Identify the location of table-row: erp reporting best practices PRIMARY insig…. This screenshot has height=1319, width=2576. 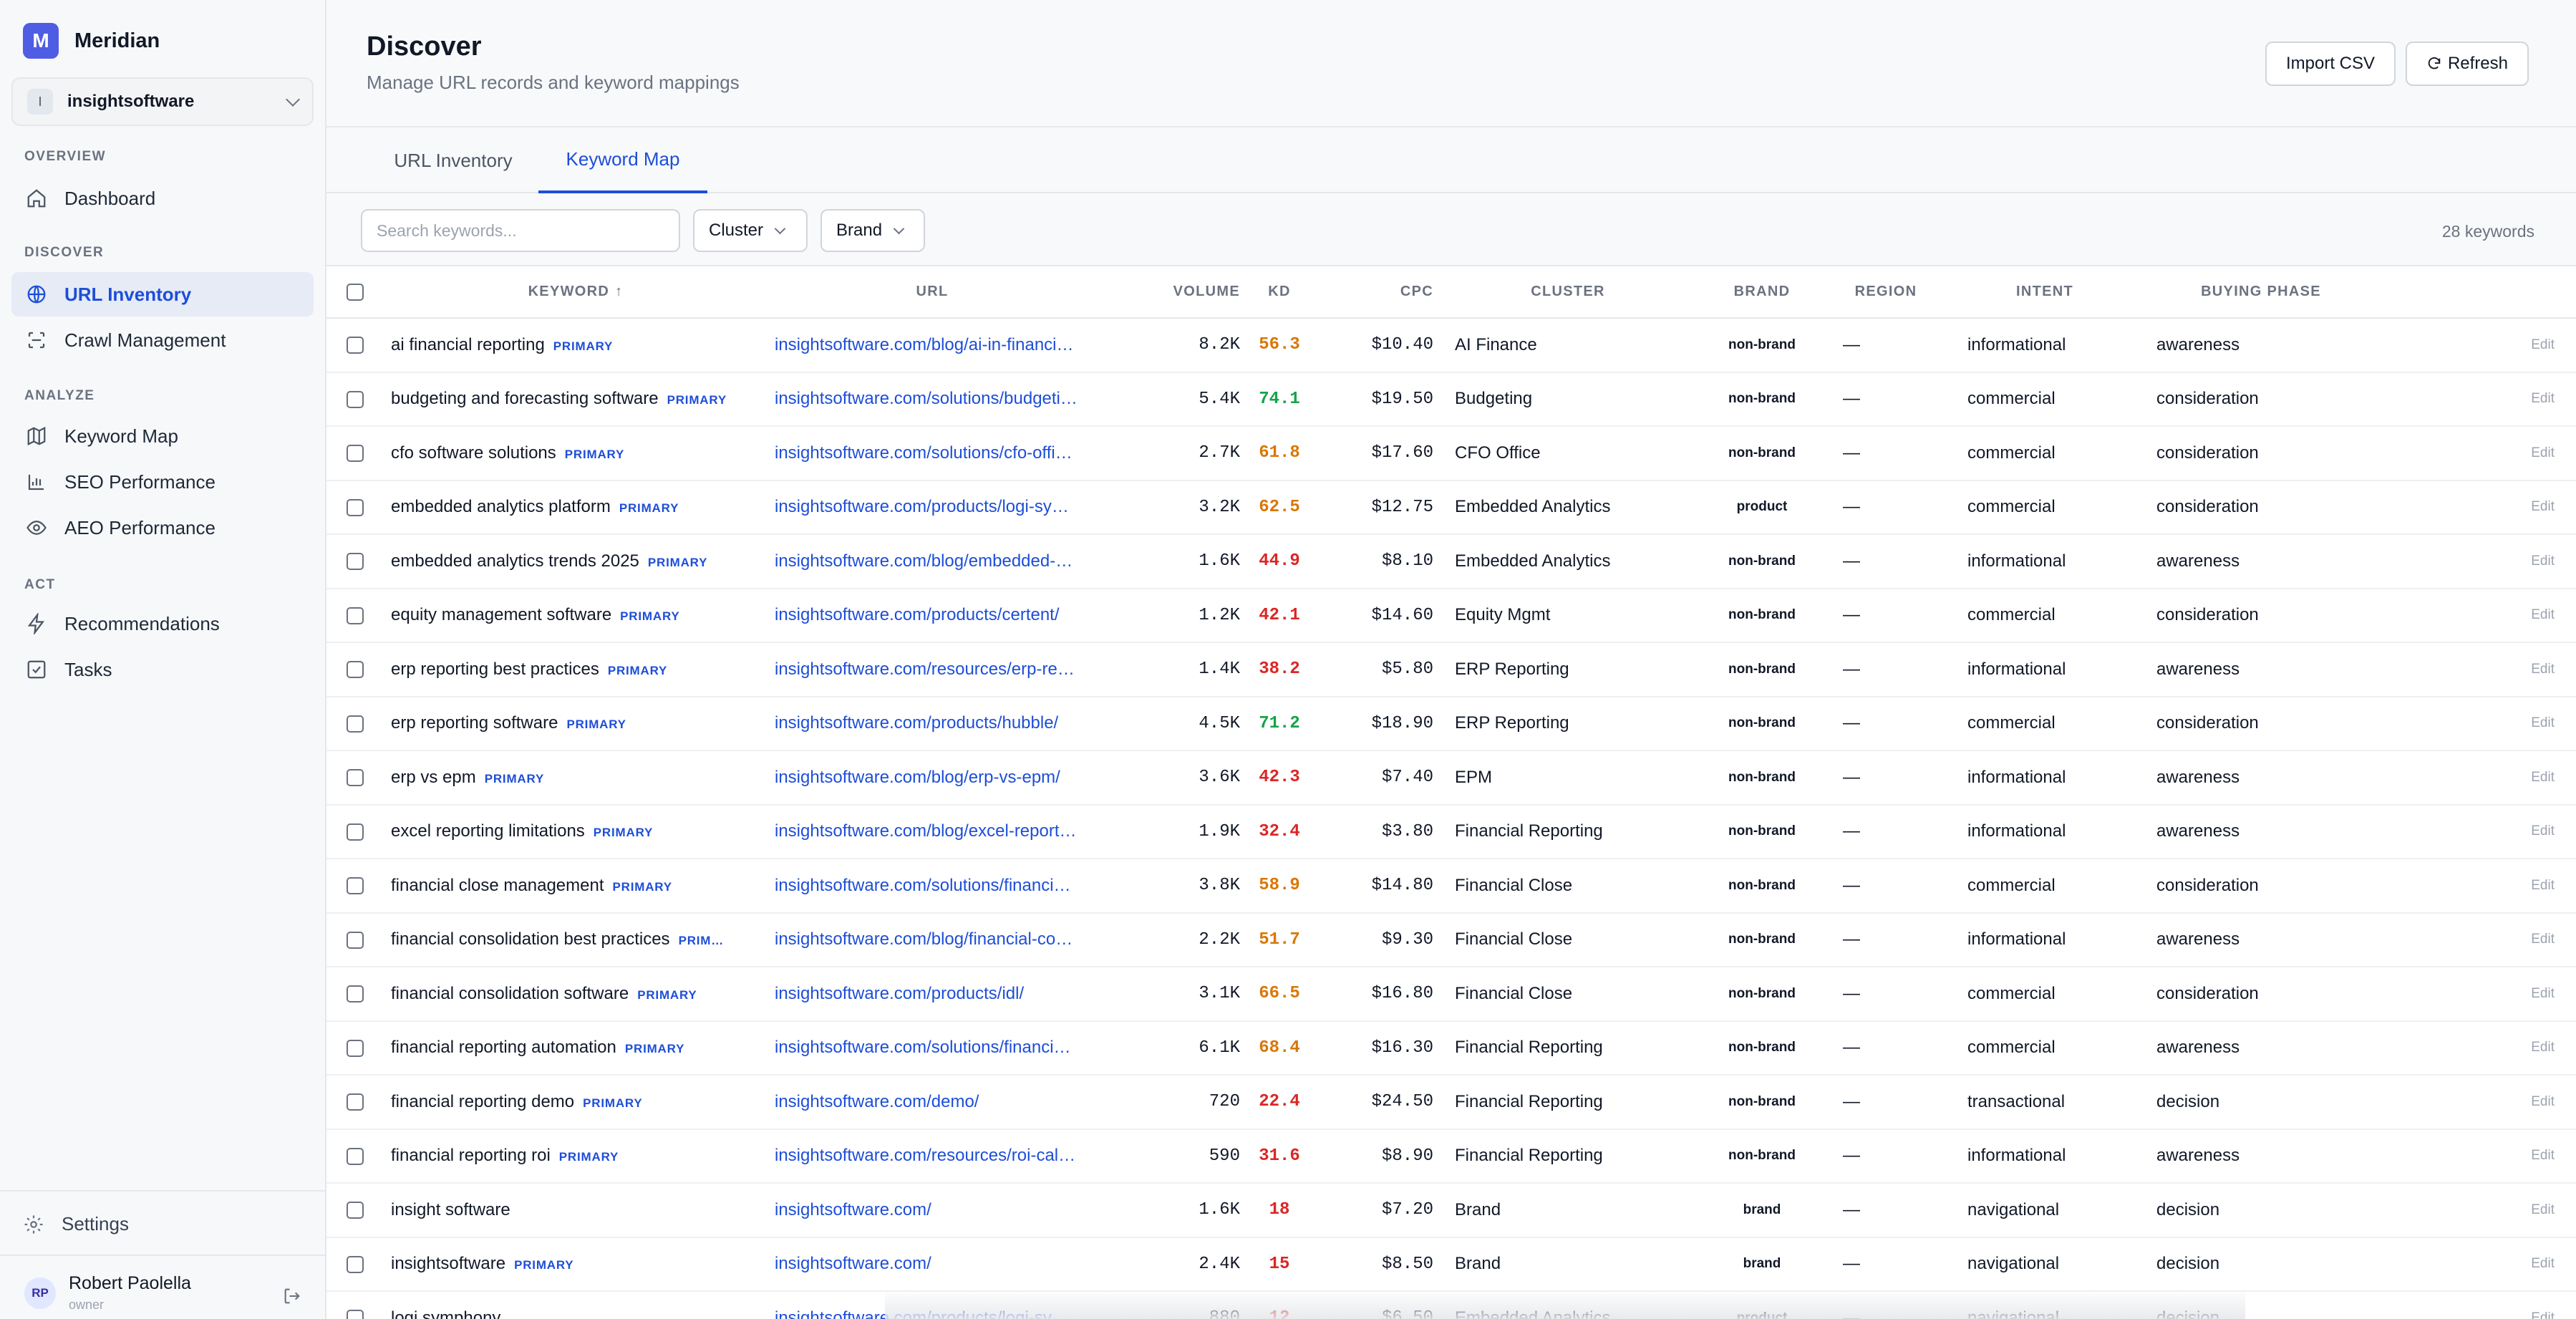
(1451, 669).